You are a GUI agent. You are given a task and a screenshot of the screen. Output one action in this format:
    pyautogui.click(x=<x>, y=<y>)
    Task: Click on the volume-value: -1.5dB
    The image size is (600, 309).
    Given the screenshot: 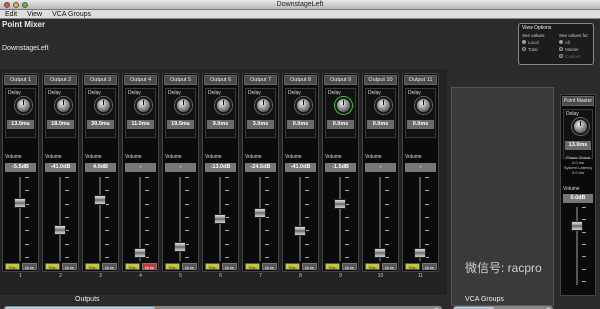 What is the action you would take?
    pyautogui.click(x=340, y=167)
    